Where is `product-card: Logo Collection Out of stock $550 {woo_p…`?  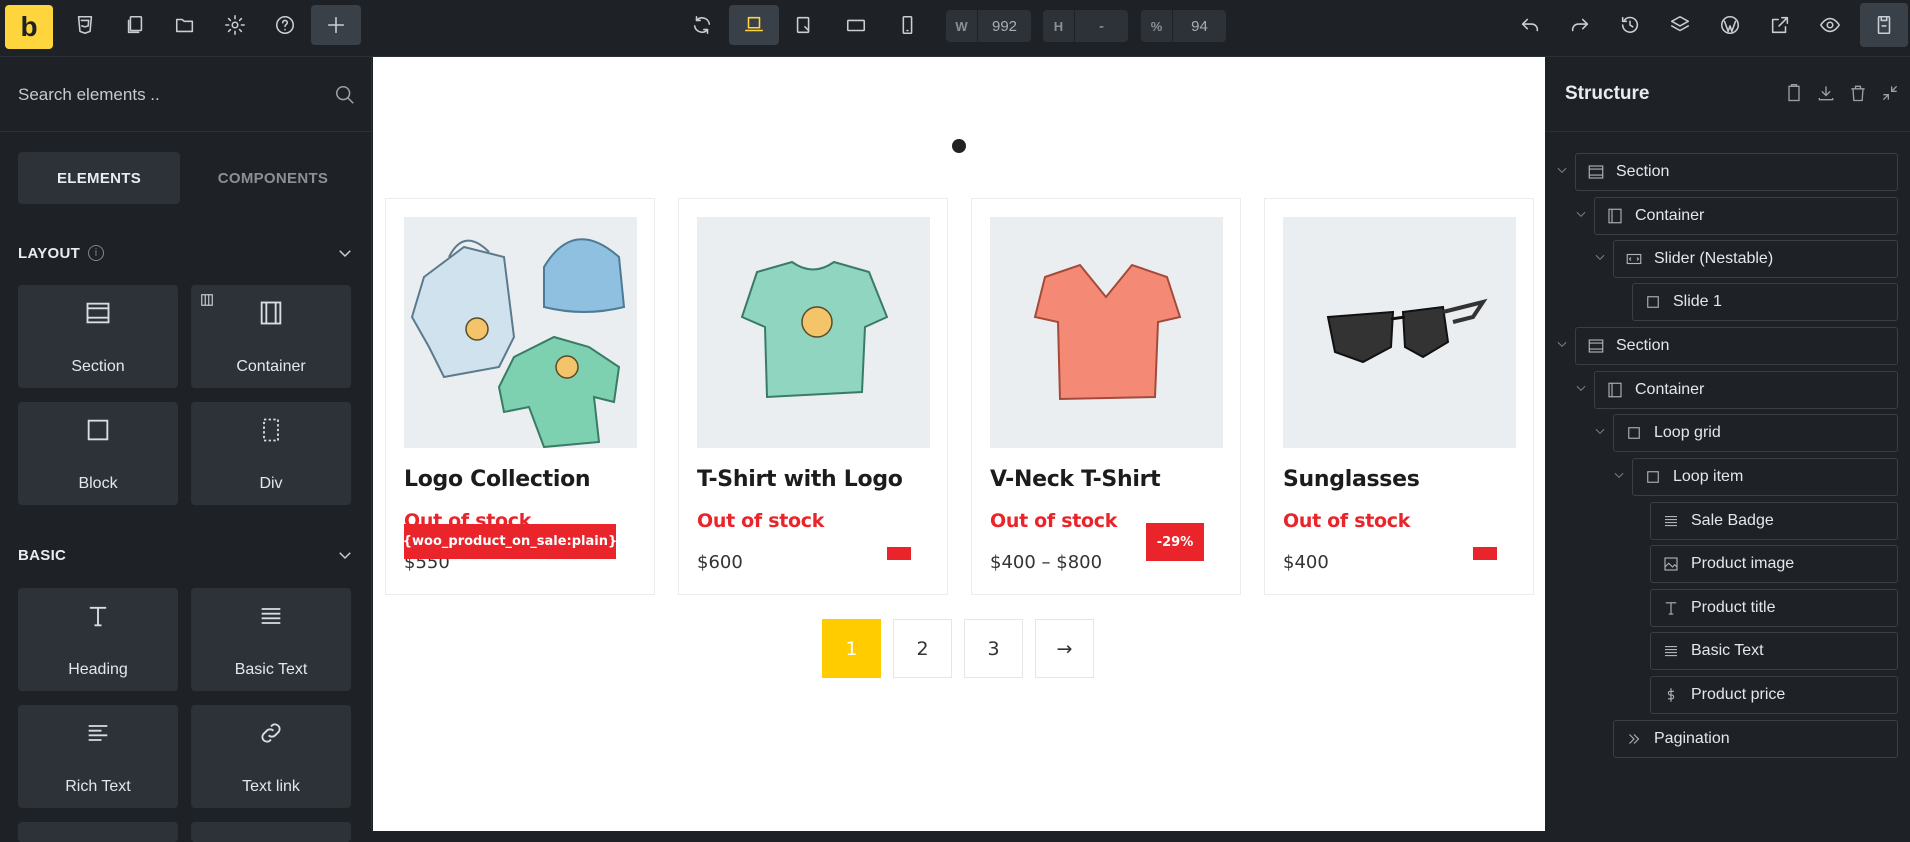 product-card: Logo Collection Out of stock $550 {woo_p… is located at coordinates (520, 396).